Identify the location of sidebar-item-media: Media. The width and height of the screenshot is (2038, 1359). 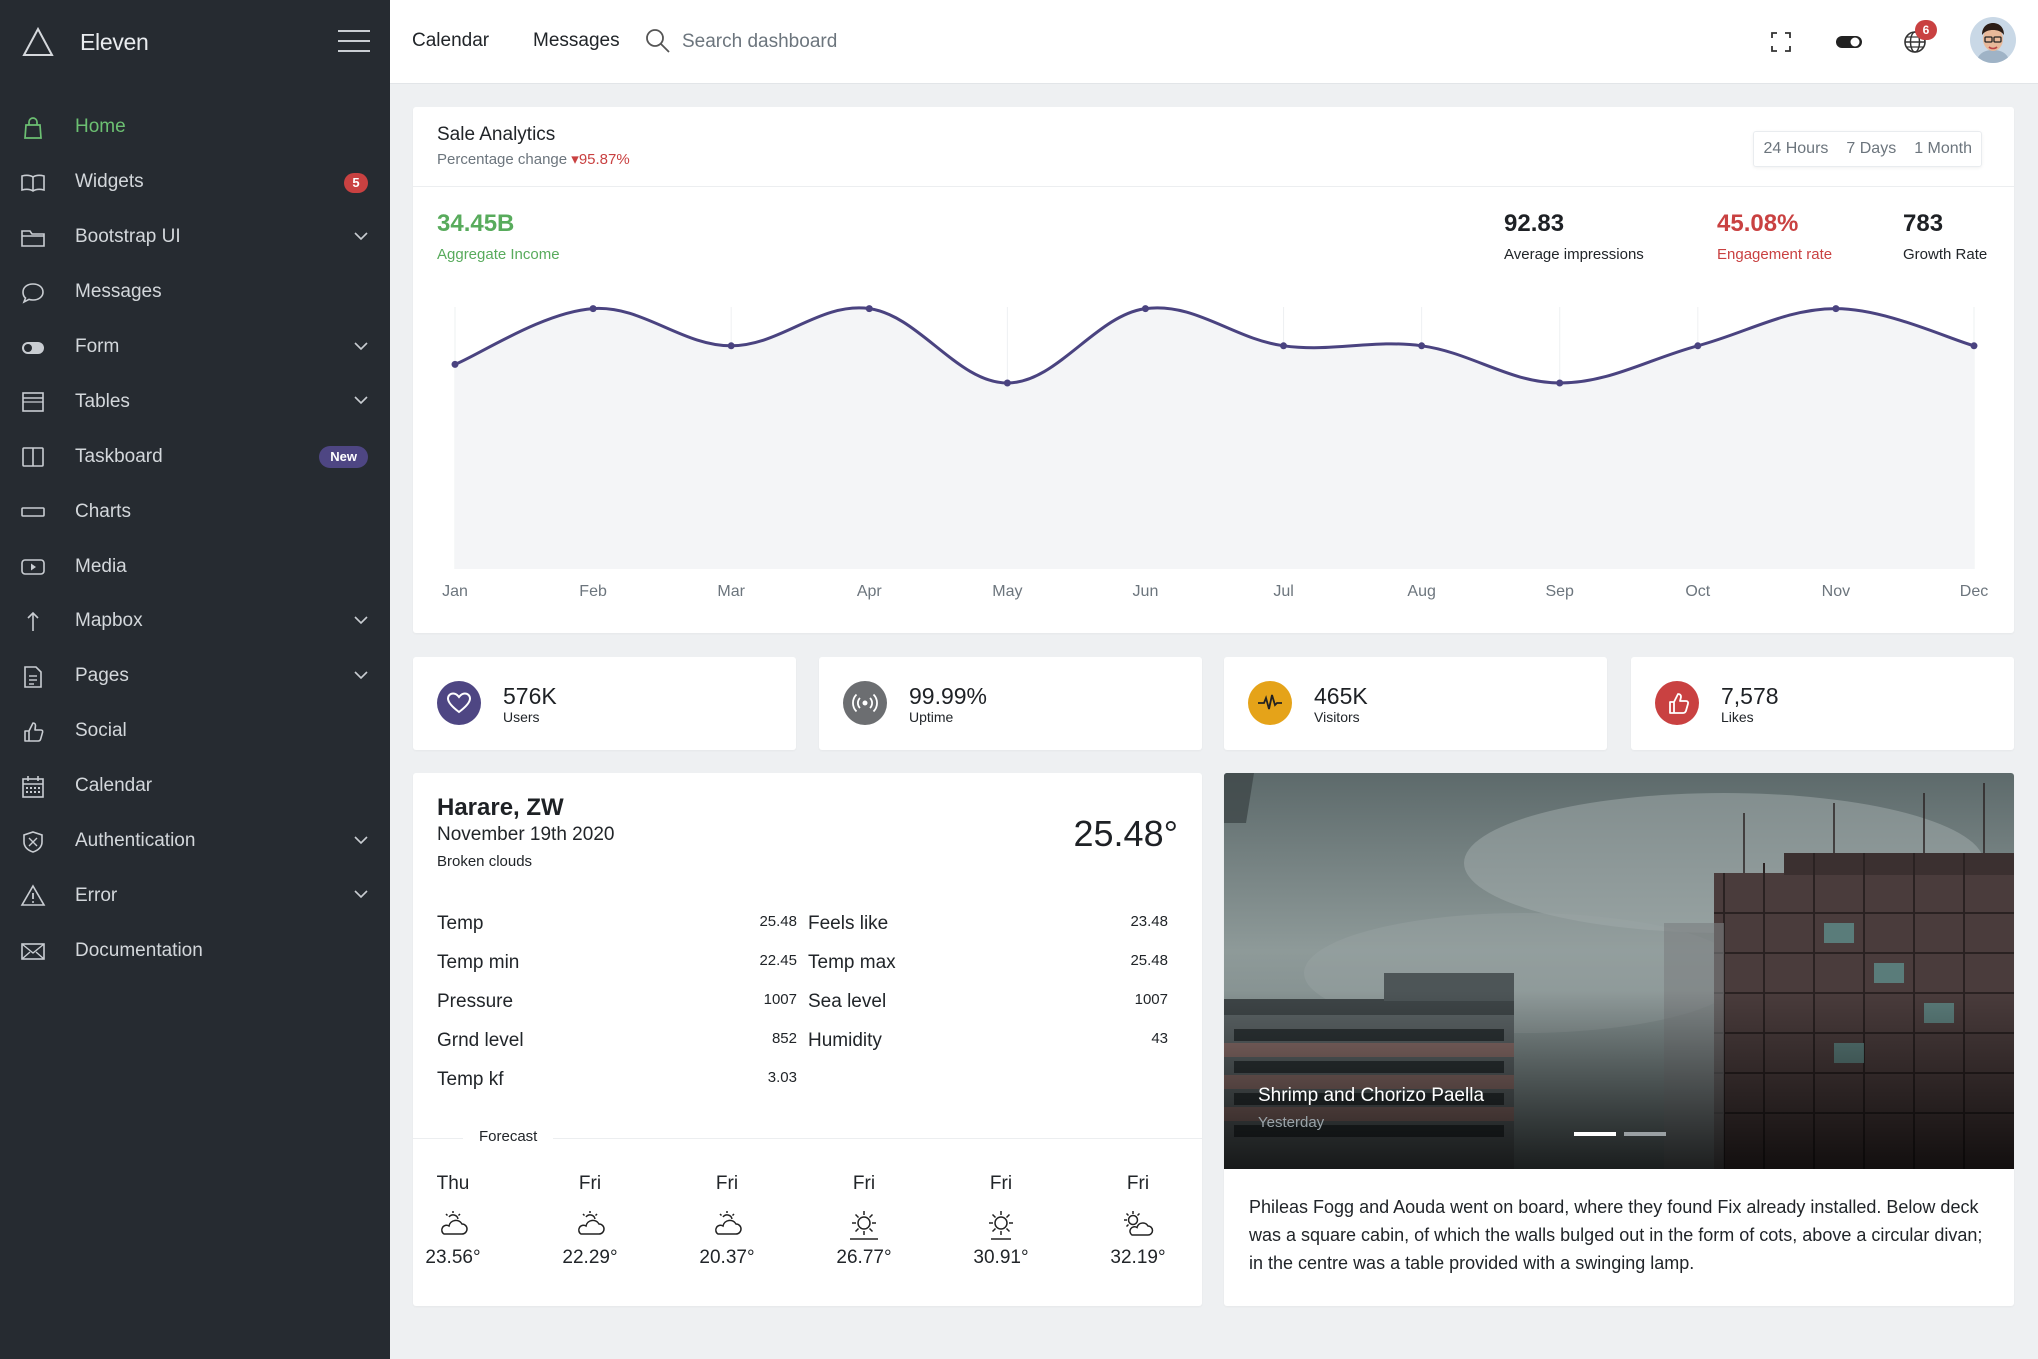
(195, 566).